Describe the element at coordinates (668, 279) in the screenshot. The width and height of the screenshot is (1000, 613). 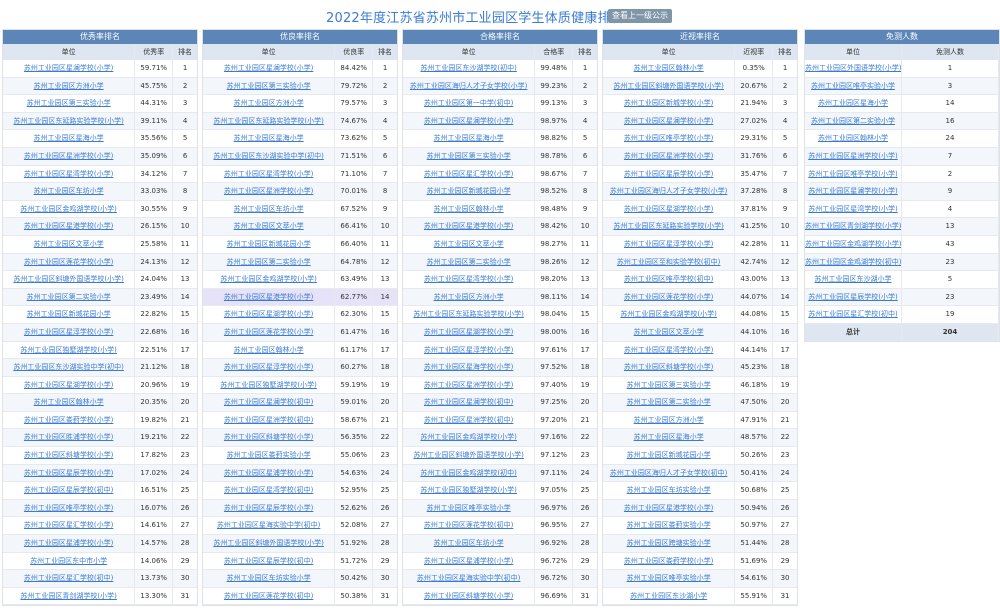
I see `school-link: 苏州工业园区唯亭学校(初中)` at that location.